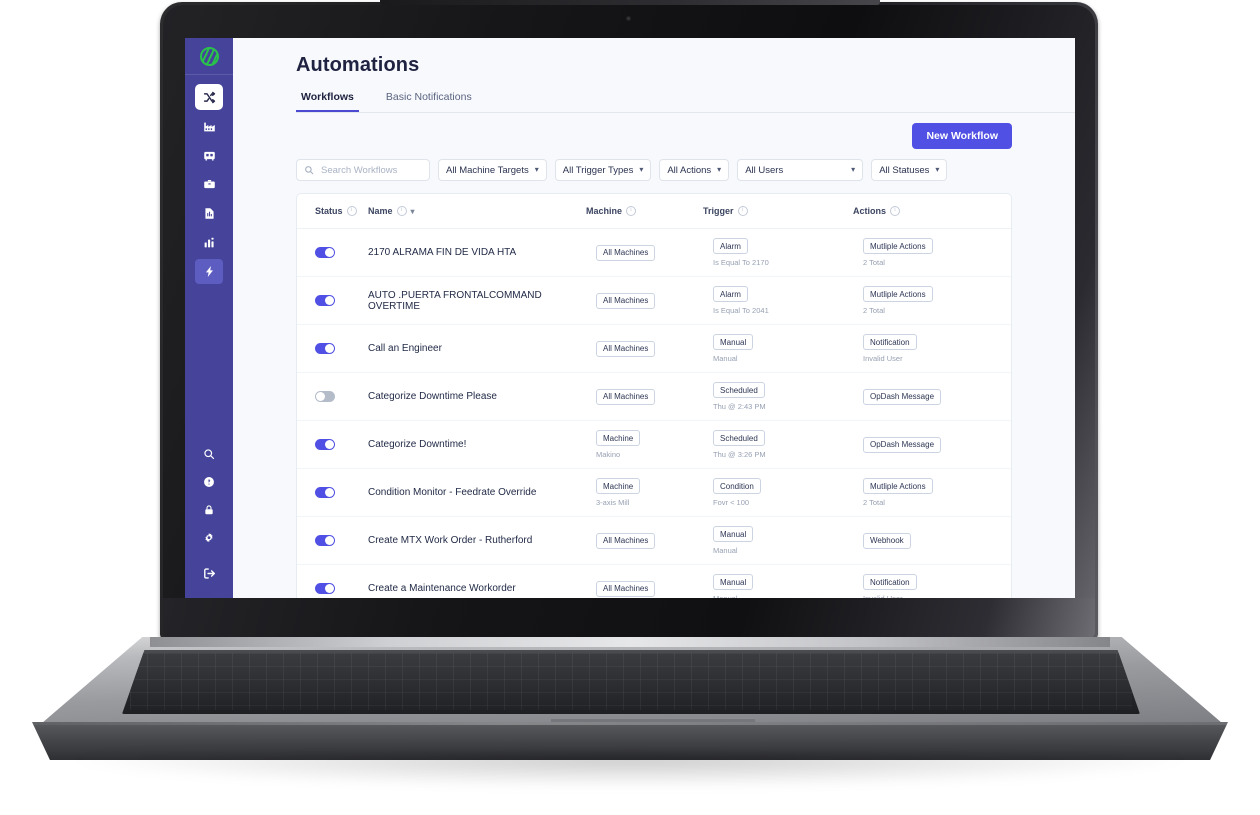  I want to click on sidebar-item-logout, so click(209, 580).